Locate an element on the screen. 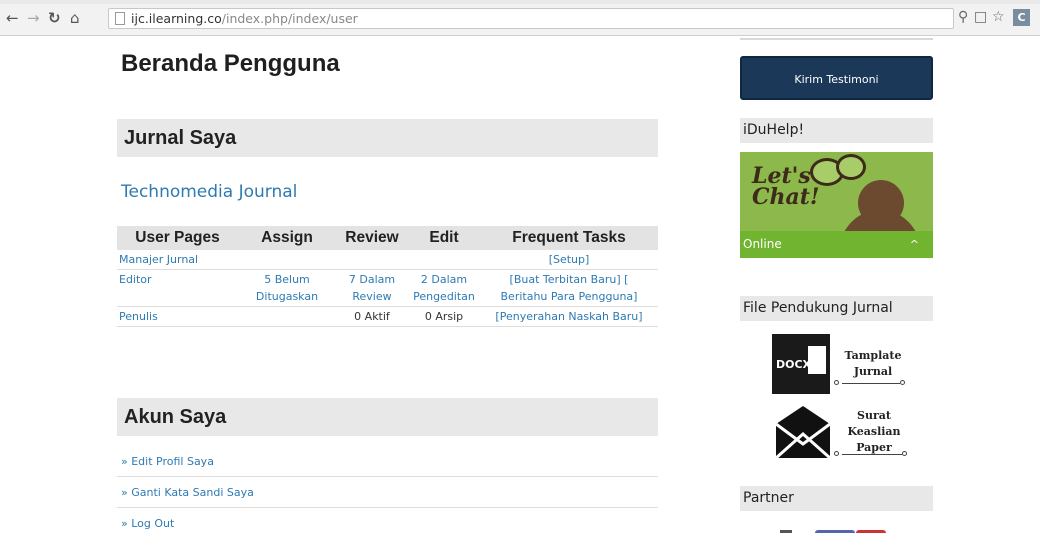 The height and width of the screenshot is (533, 1040). active-count: 0 Aktif is located at coordinates (372, 316).